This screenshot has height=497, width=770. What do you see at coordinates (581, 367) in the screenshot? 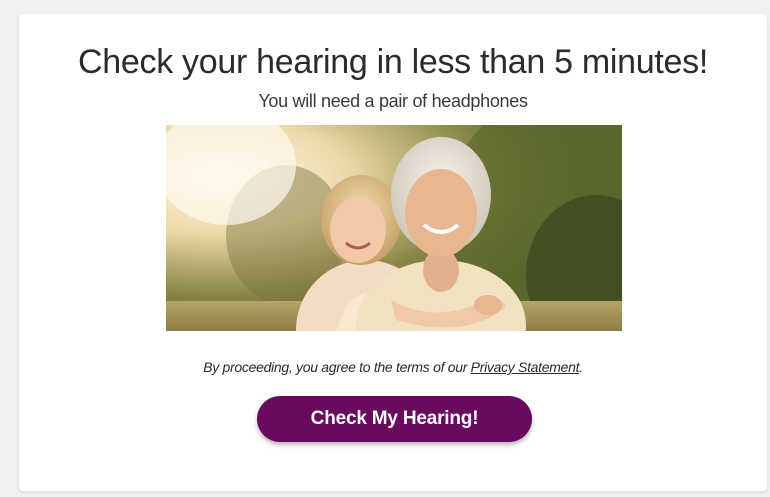
I see `consent-suffix: .` at bounding box center [581, 367].